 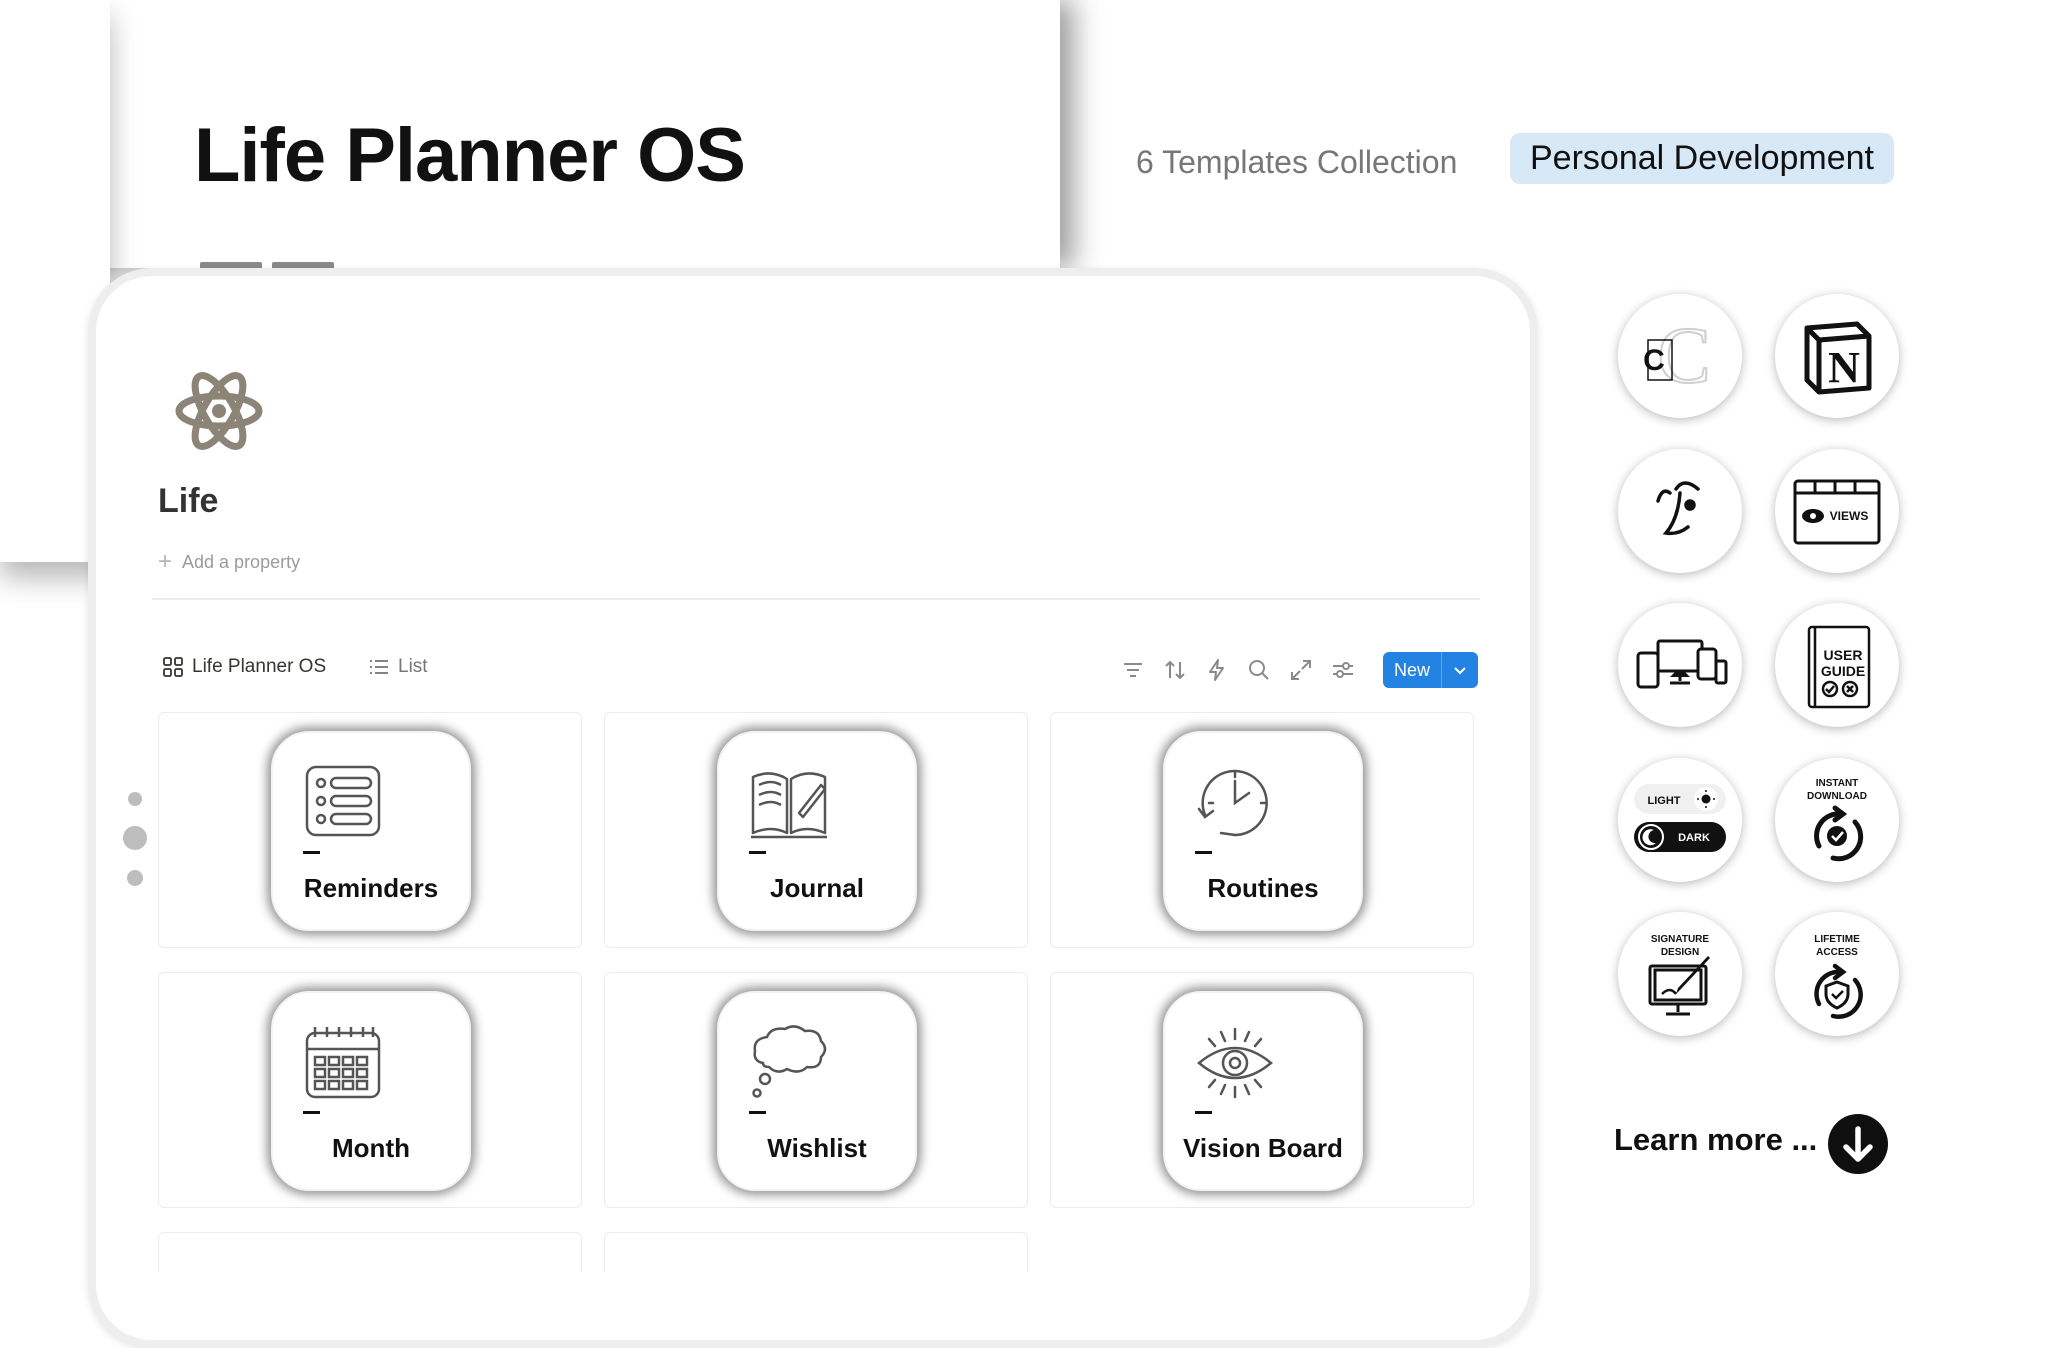 I want to click on aesthetic-face-icon, so click(x=1678, y=508).